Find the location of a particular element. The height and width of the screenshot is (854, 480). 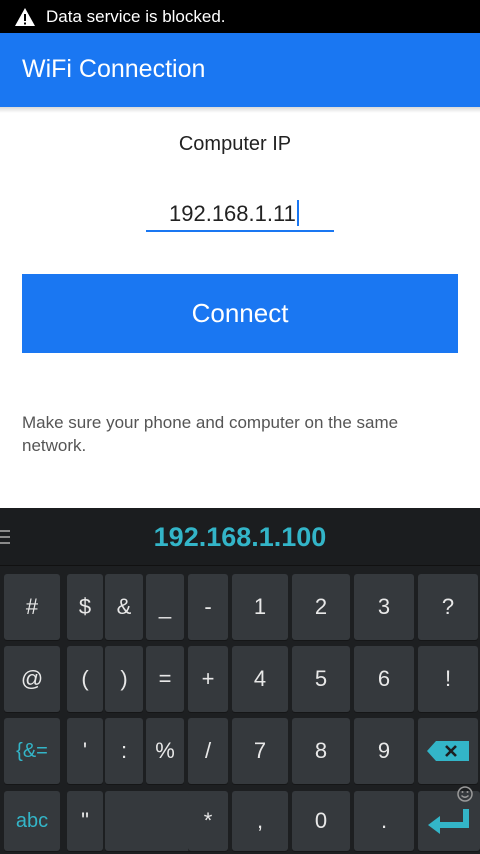

key-symbol: ) is located at coordinates (124, 679).